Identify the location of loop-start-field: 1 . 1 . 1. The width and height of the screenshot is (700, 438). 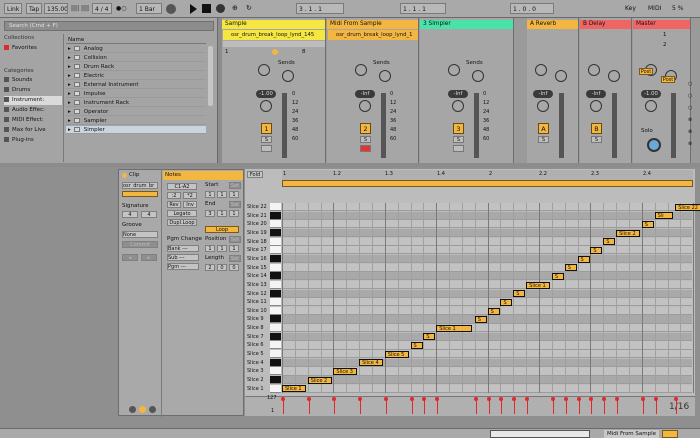
(423, 8).